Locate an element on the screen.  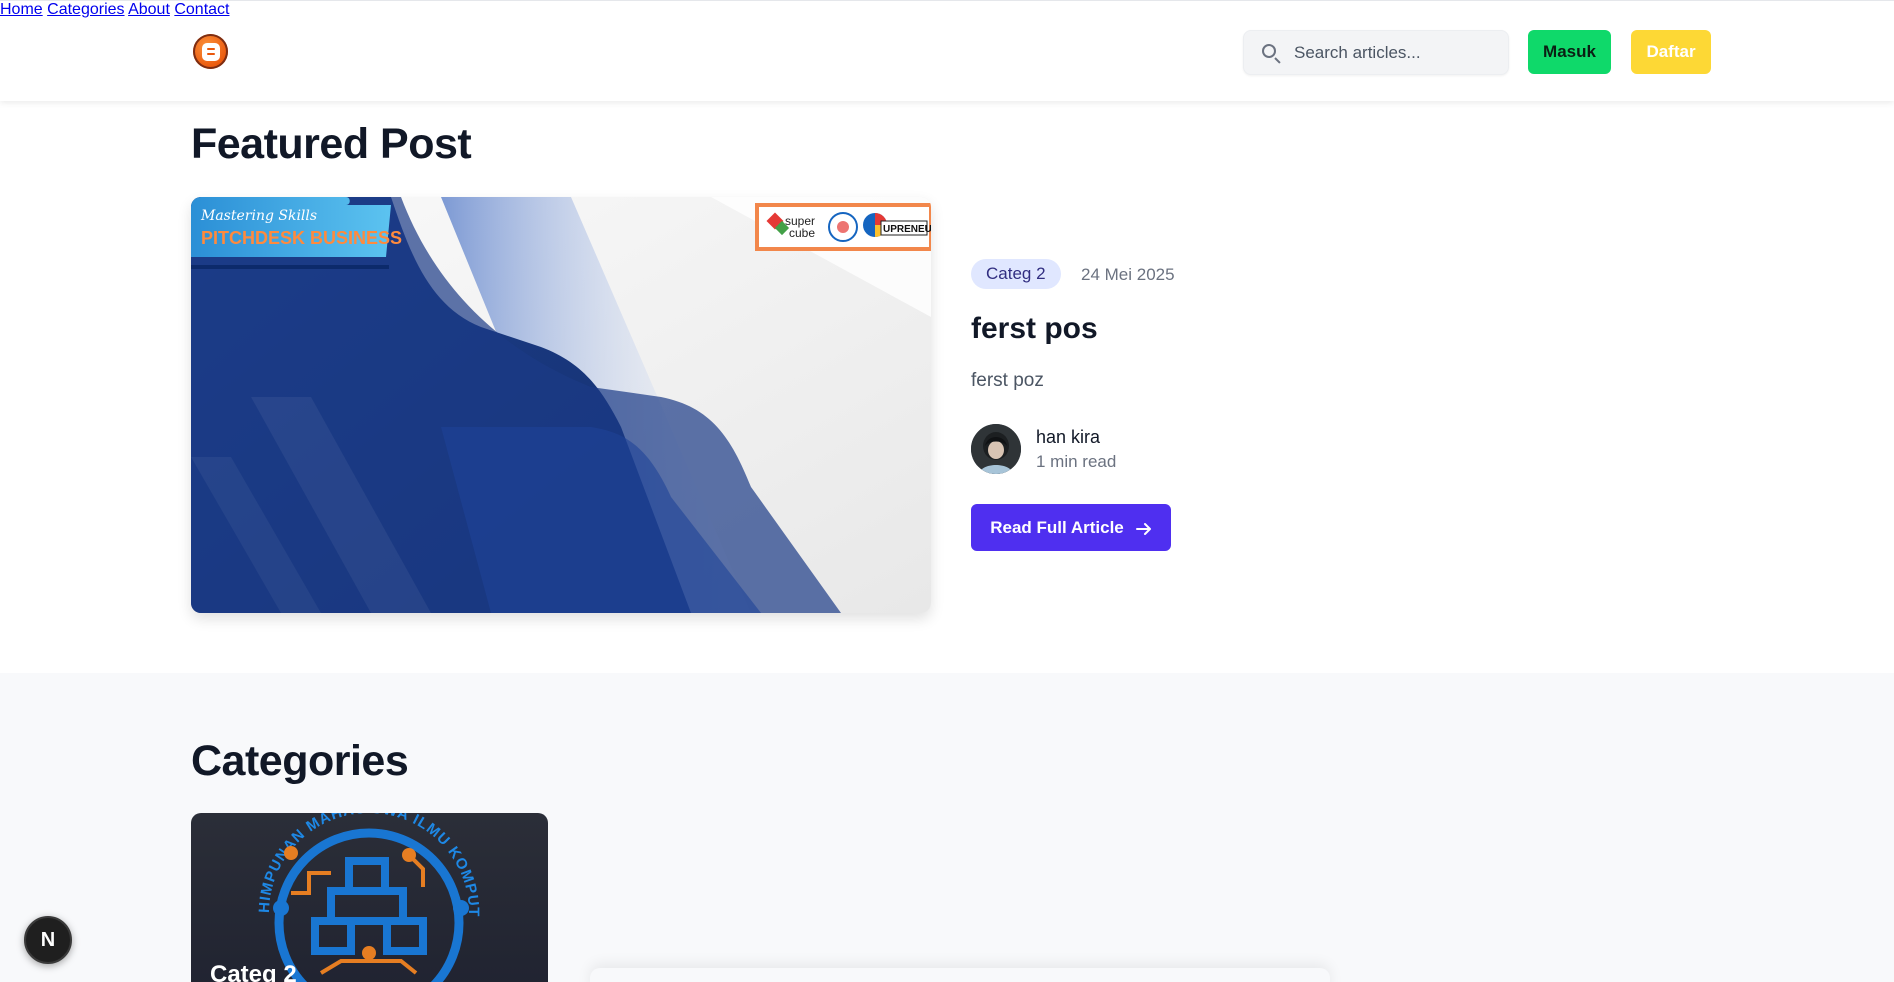
blogger-logo-icon is located at coordinates (210, 51).